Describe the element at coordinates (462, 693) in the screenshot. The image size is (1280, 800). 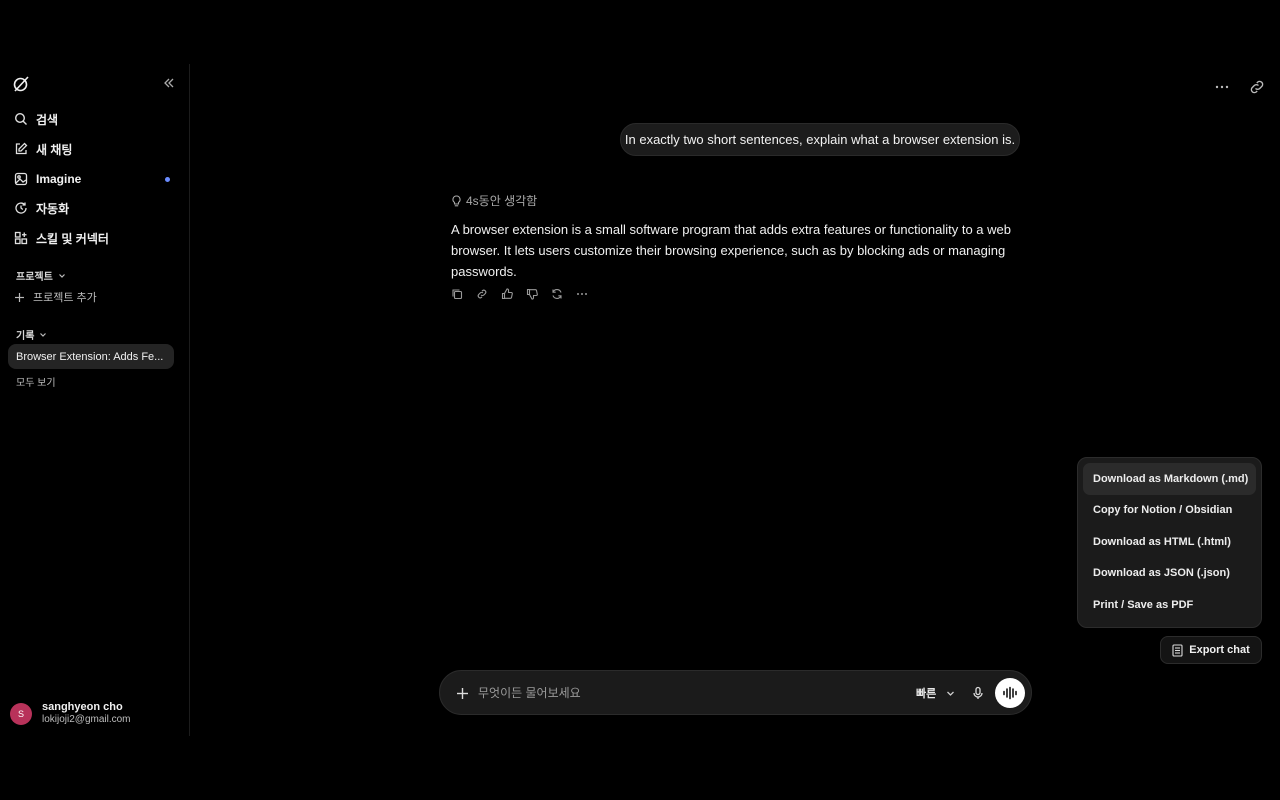
I see `attach-plus-icon` at that location.